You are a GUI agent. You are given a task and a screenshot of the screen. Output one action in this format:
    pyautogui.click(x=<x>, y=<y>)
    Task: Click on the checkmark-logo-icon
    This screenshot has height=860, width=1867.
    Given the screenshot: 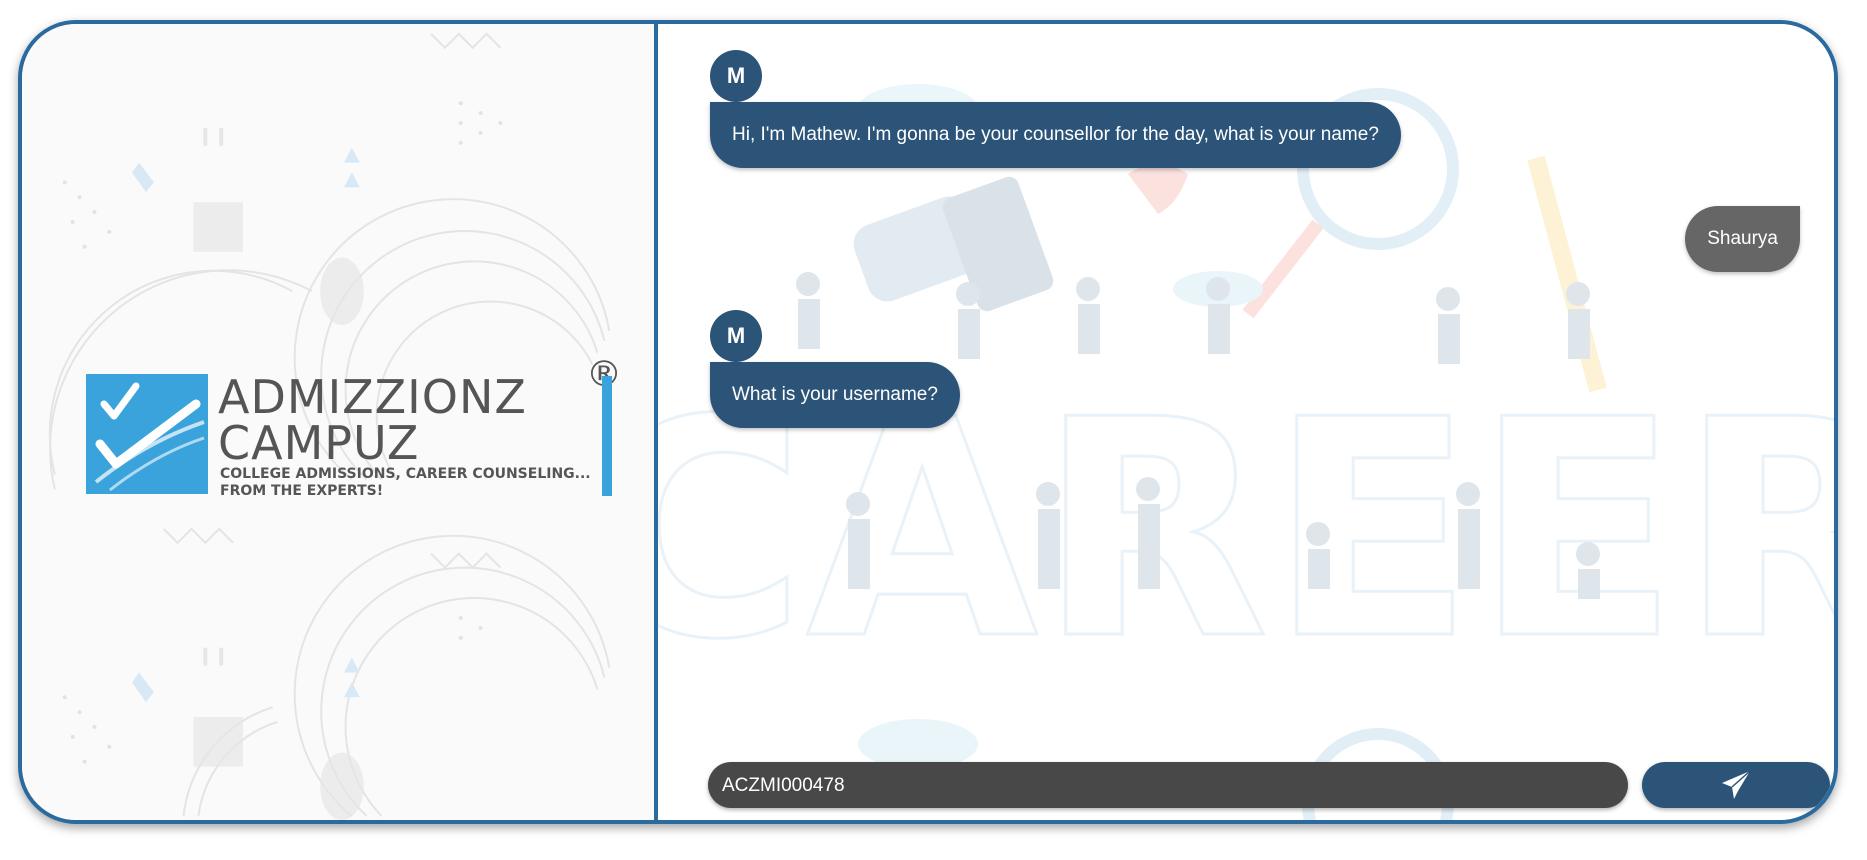 What is the action you would take?
    pyautogui.click(x=147, y=434)
    